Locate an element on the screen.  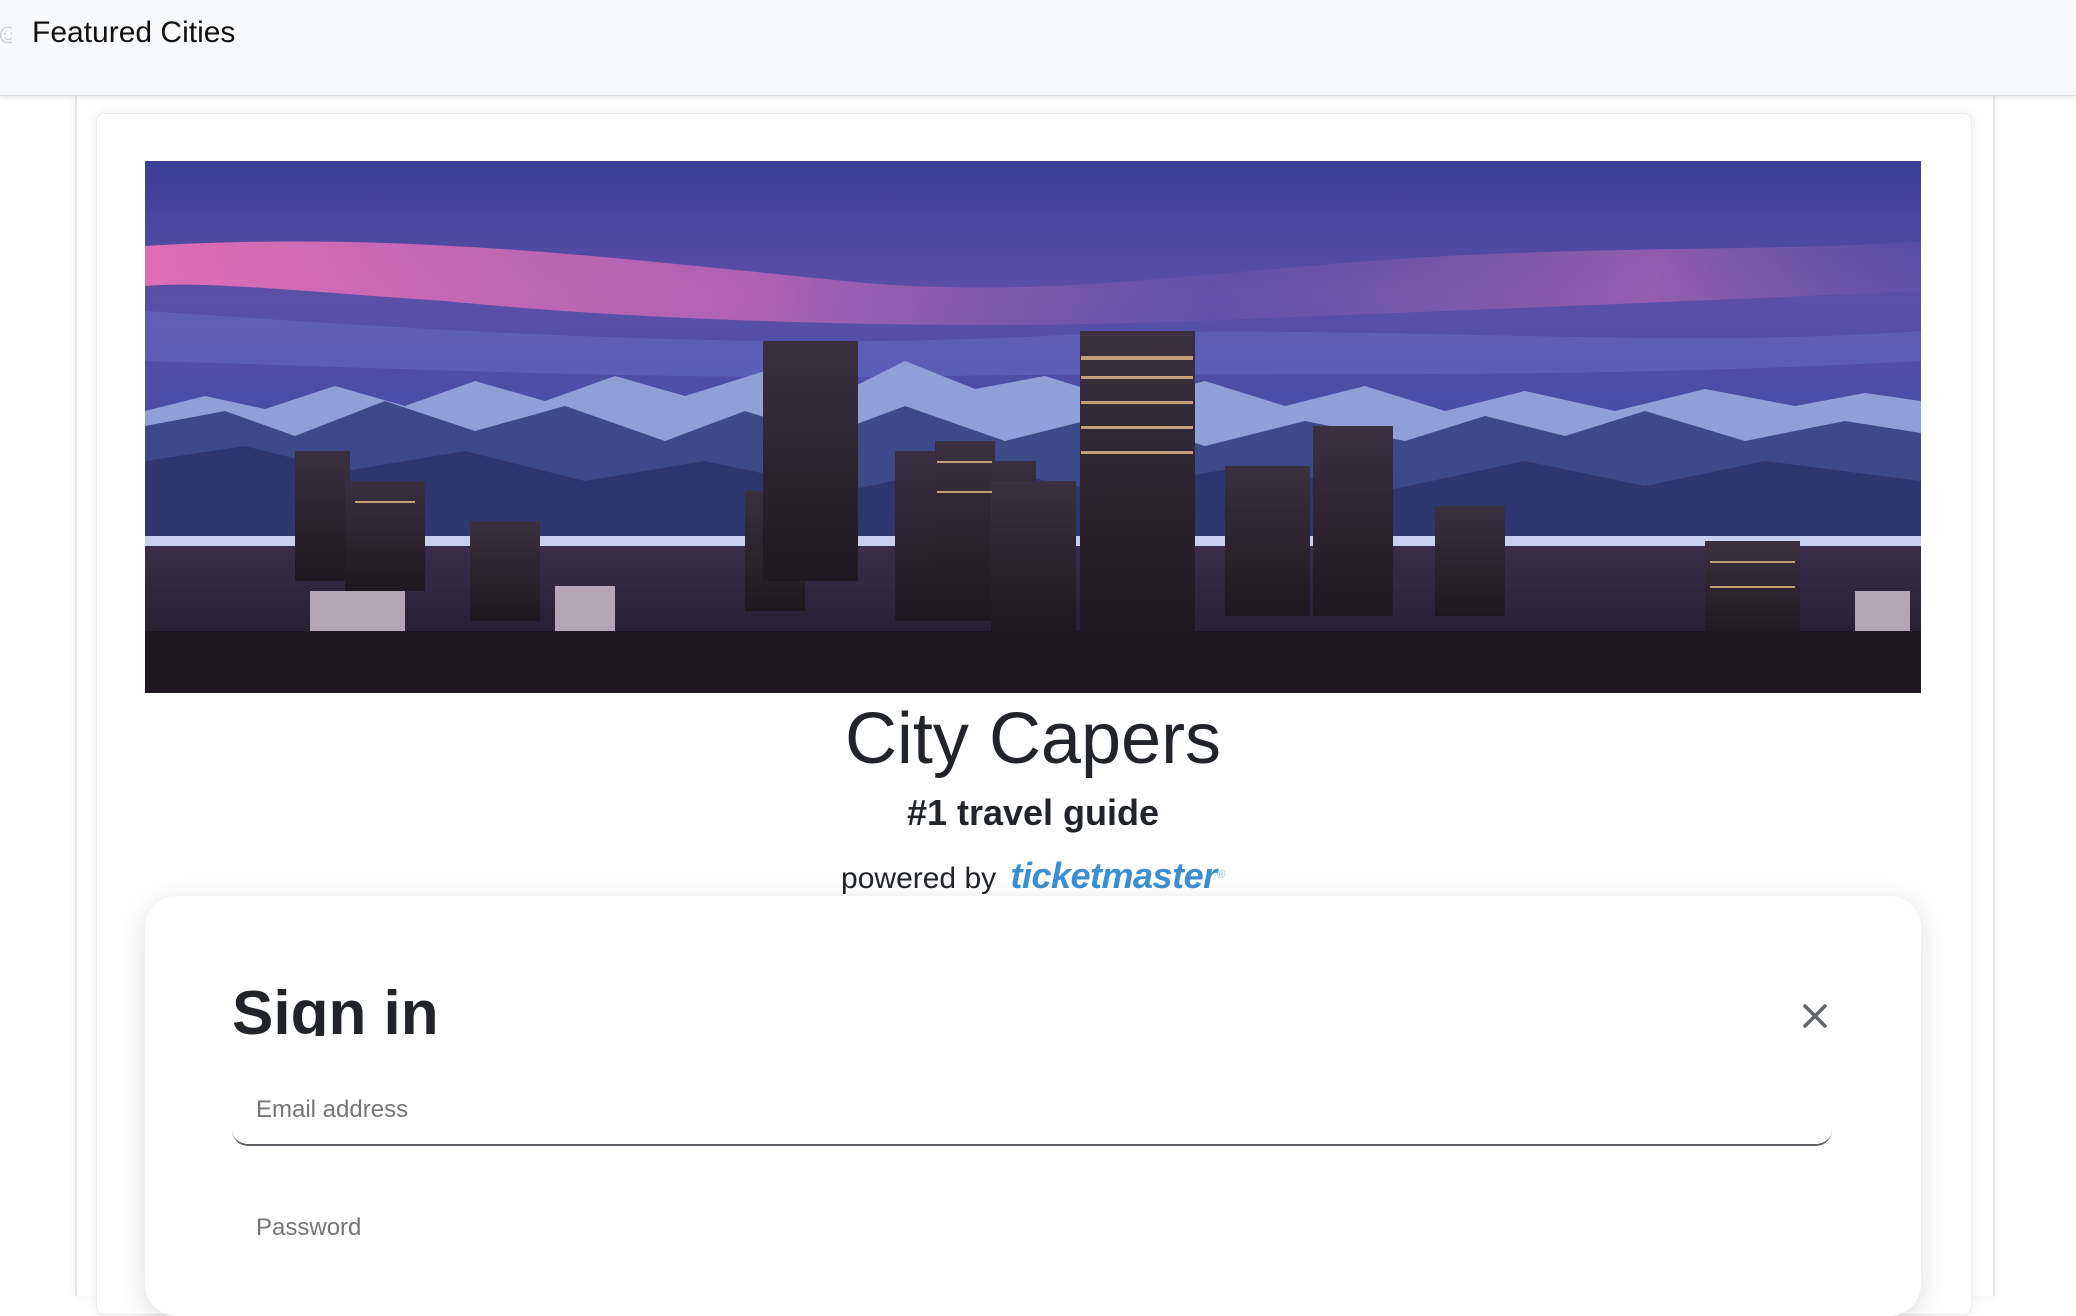
email-field-wrapper is located at coordinates (1032, 1091).